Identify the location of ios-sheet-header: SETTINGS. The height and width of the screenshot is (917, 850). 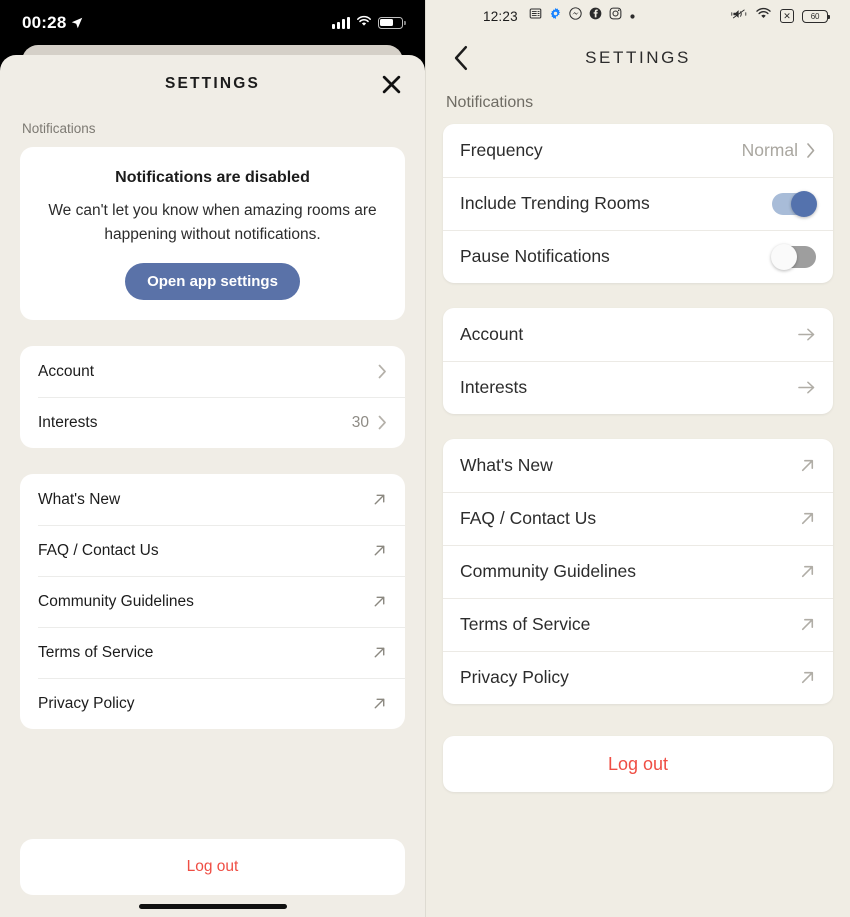
(212, 84).